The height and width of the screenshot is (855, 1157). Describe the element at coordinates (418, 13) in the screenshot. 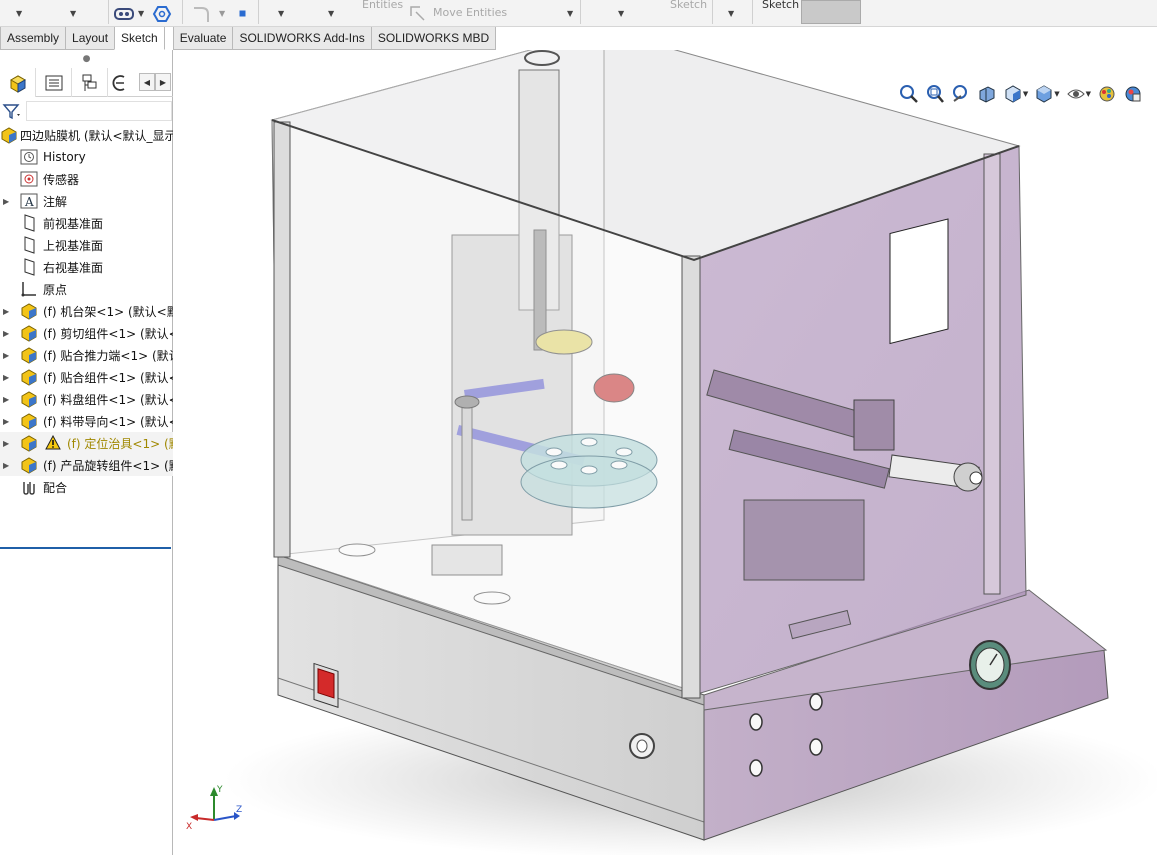

I see `move-entities-icon` at that location.